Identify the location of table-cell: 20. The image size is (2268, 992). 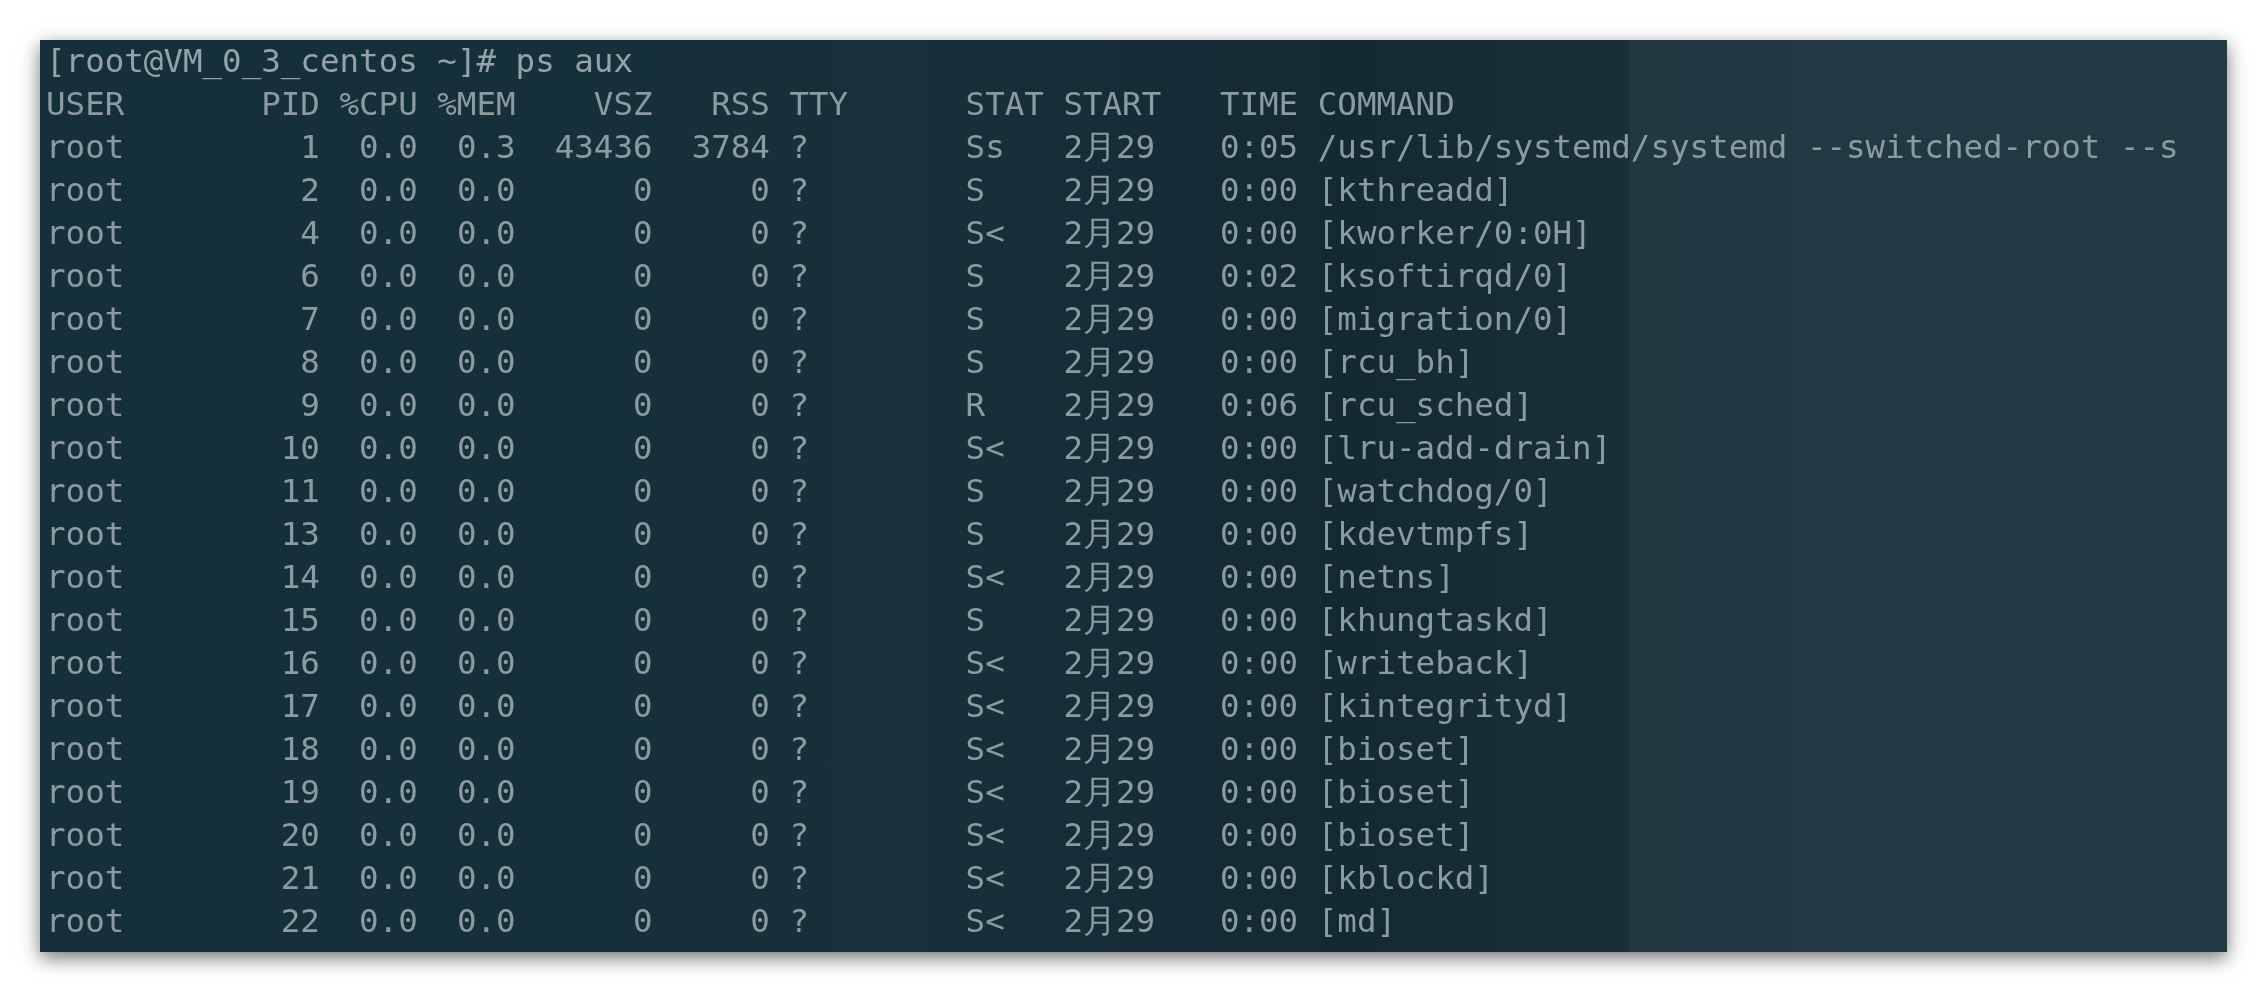
(300, 835).